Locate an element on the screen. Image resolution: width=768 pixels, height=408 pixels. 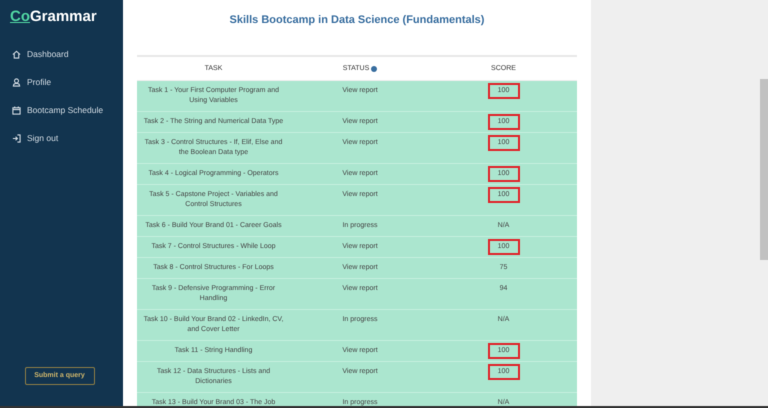
page-title: Skills Bootcamp in Data Science (Fundamentals) is located at coordinates (357, 20).